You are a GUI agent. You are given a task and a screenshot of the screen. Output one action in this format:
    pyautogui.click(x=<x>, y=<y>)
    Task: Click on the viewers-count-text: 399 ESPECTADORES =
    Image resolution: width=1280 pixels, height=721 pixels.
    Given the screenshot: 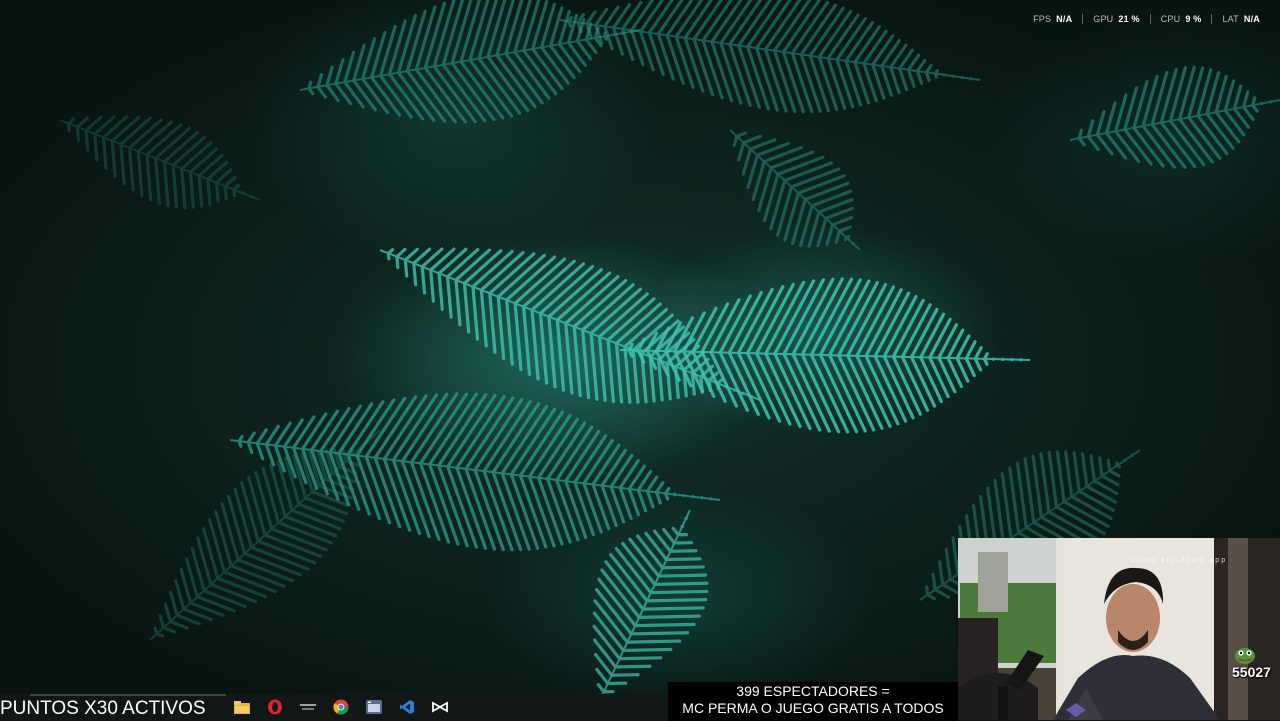 What is the action you would take?
    pyautogui.click(x=813, y=691)
    